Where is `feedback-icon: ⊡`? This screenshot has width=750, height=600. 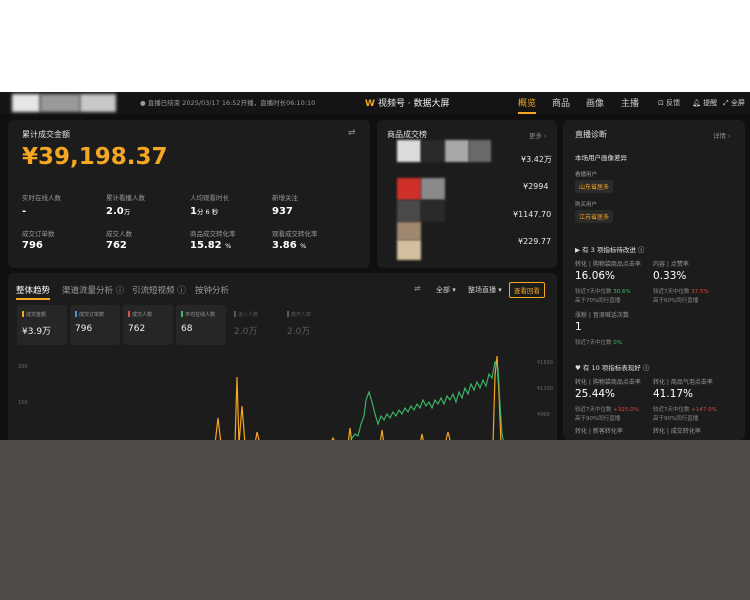
feedback-icon: ⊡ is located at coordinates (662, 103).